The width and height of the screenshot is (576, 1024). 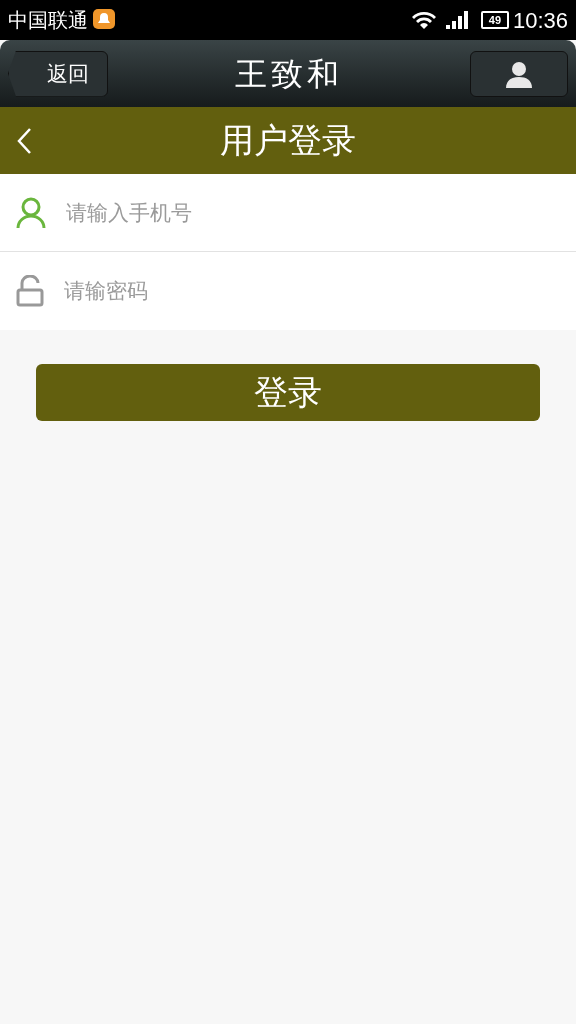 What do you see at coordinates (58, 73) in the screenshot?
I see `back-button: 返回` at bounding box center [58, 73].